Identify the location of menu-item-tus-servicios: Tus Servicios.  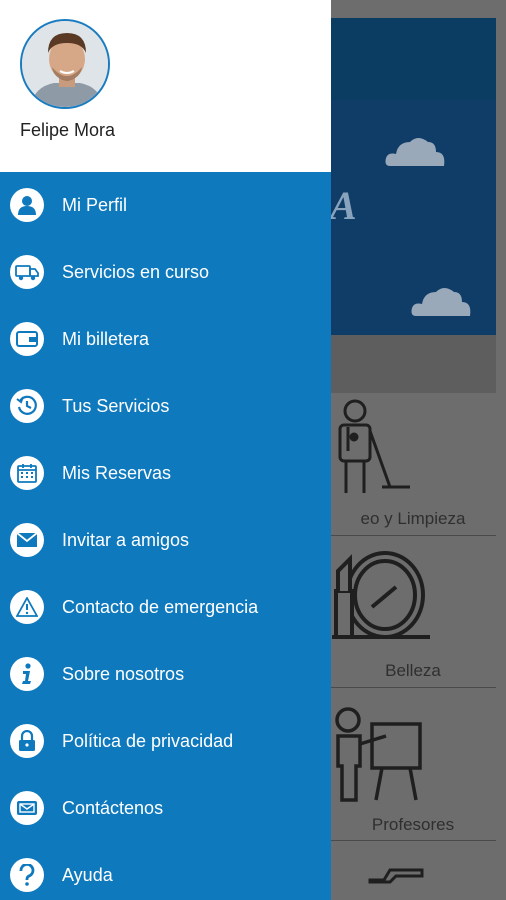
(165, 406).